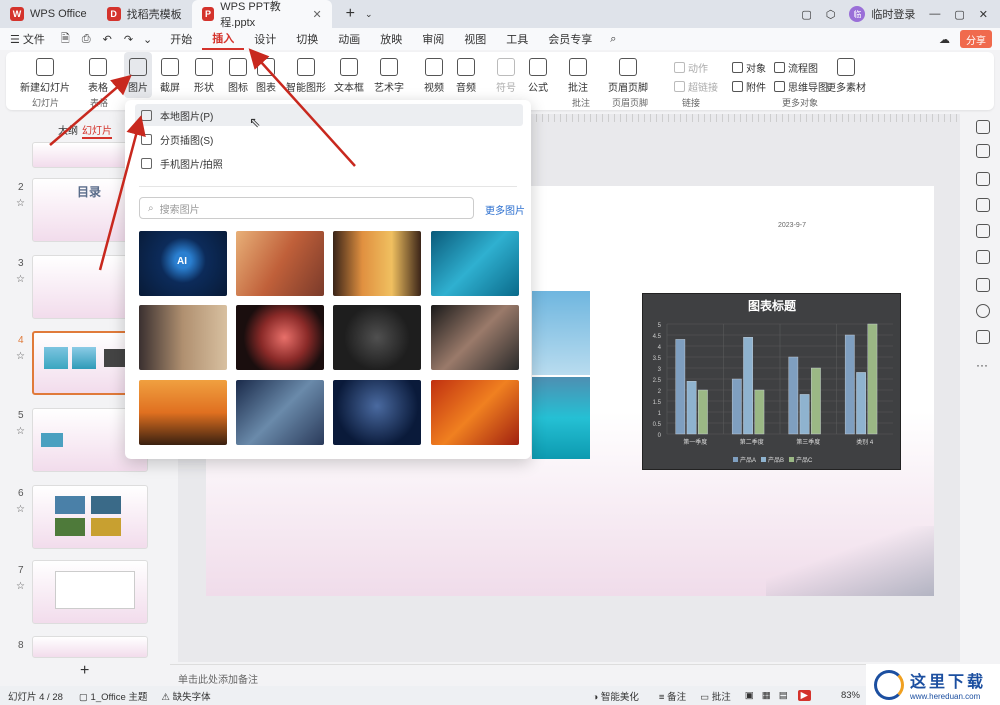  I want to click on shape-button: 形状, so click(204, 76).